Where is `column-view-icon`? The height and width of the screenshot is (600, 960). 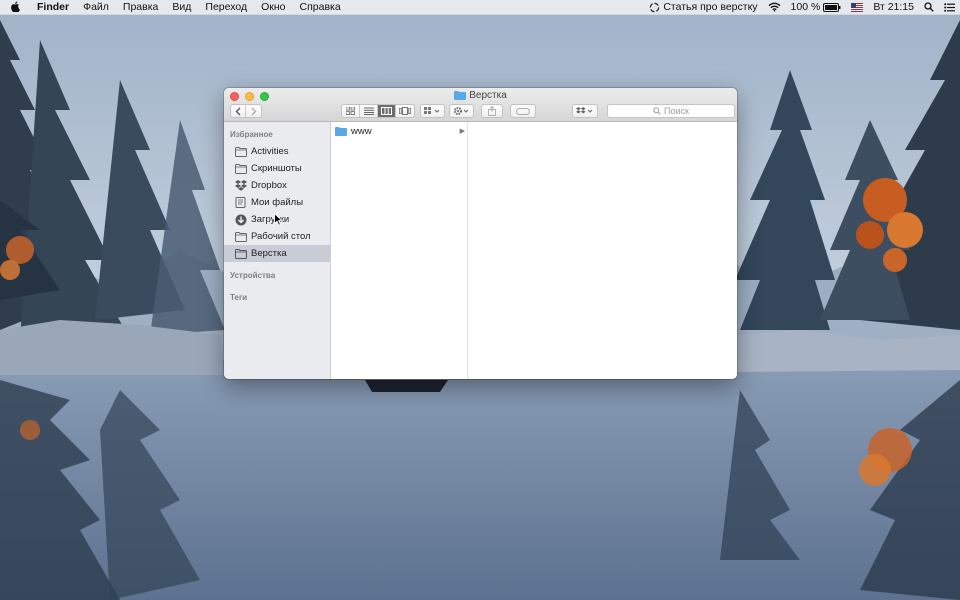
column-view-icon is located at coordinates (386, 111).